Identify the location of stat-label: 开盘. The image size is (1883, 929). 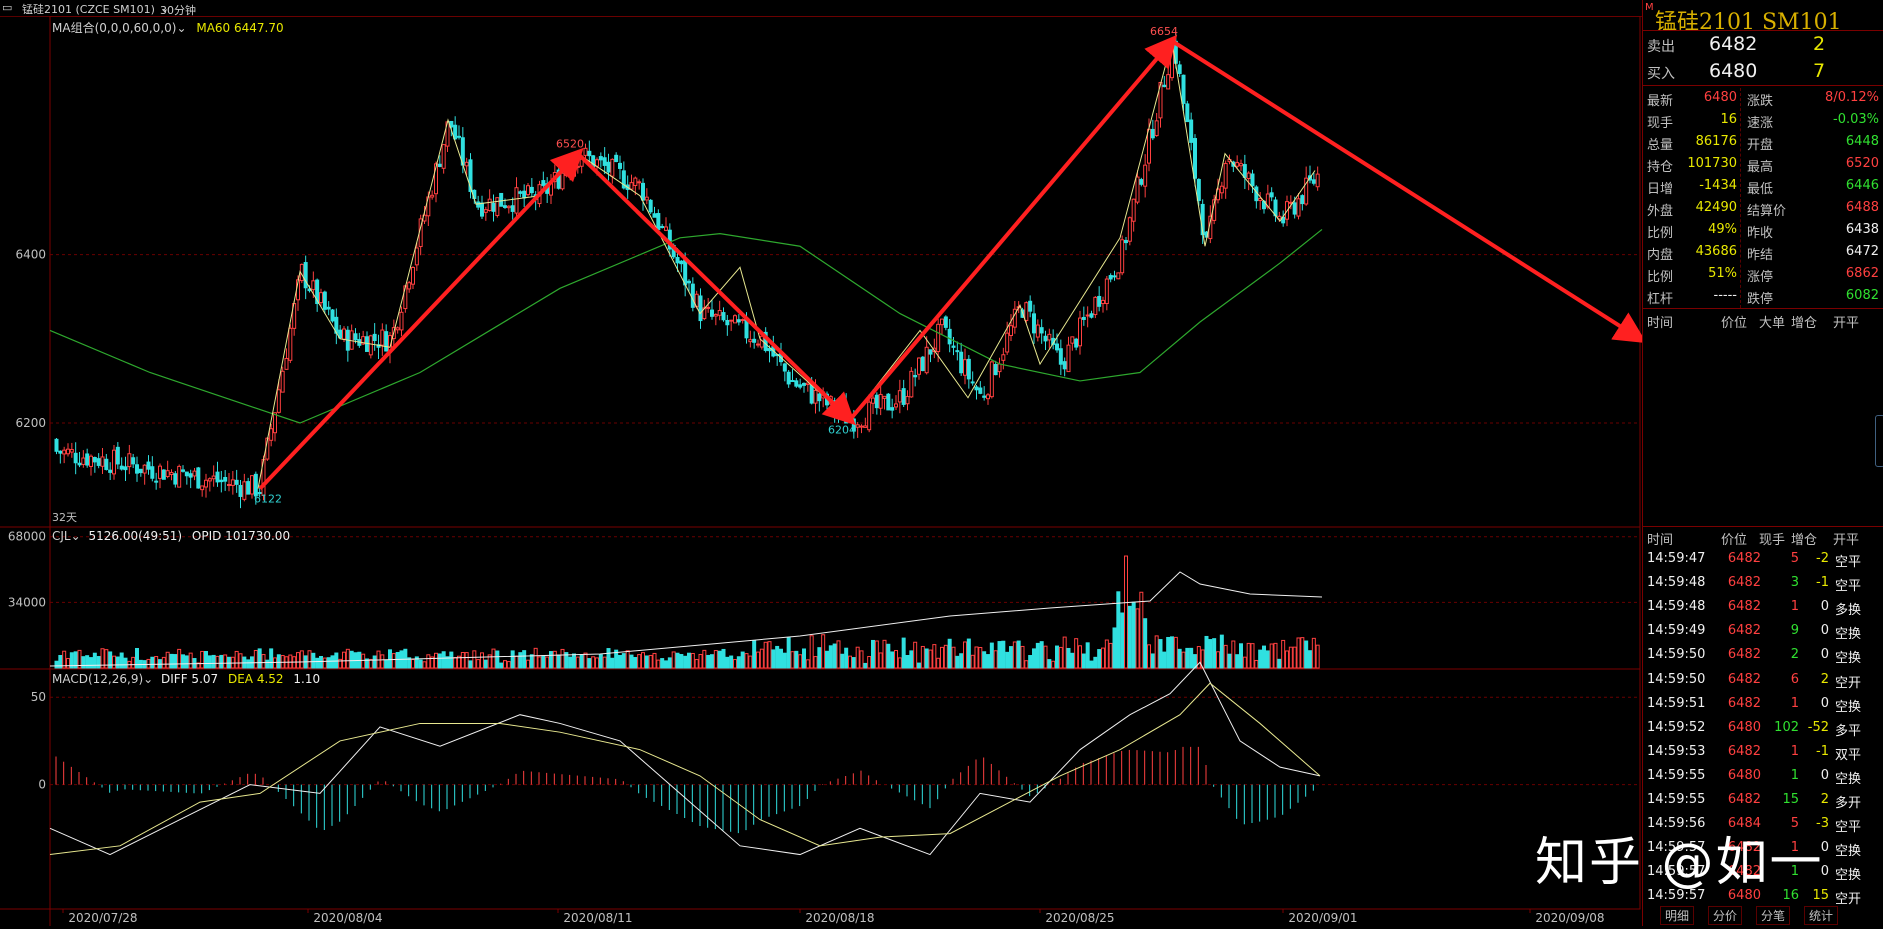
(1760, 145).